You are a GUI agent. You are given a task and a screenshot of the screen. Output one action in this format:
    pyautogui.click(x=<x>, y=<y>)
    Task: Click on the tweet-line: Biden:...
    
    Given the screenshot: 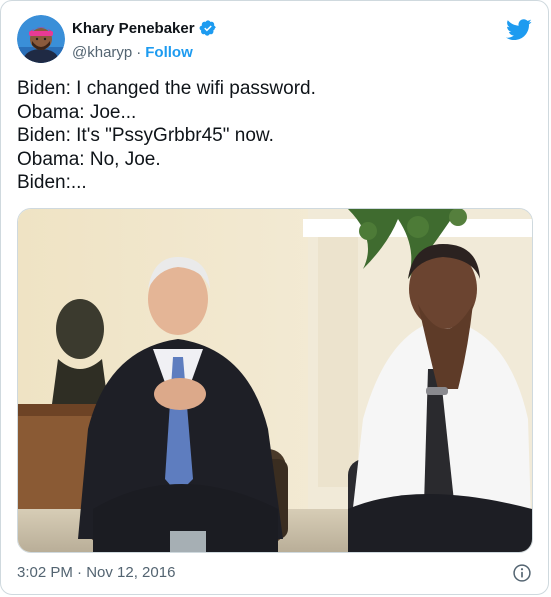 What is the action you would take?
    pyautogui.click(x=52, y=182)
    